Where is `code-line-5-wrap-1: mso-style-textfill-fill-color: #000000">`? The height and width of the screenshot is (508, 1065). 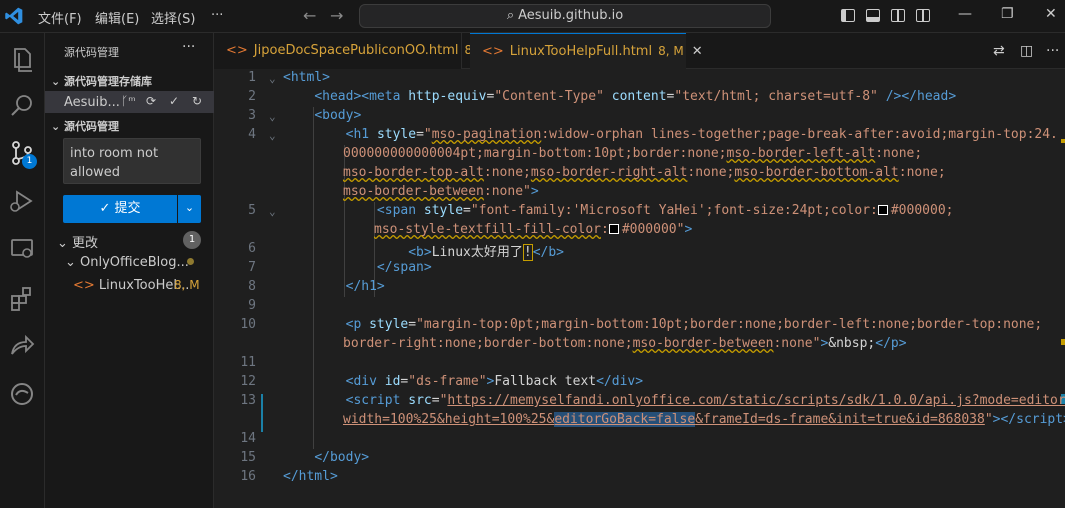 code-line-5-wrap-1: mso-style-textfill-fill-color: #000000"> is located at coordinates (533, 229).